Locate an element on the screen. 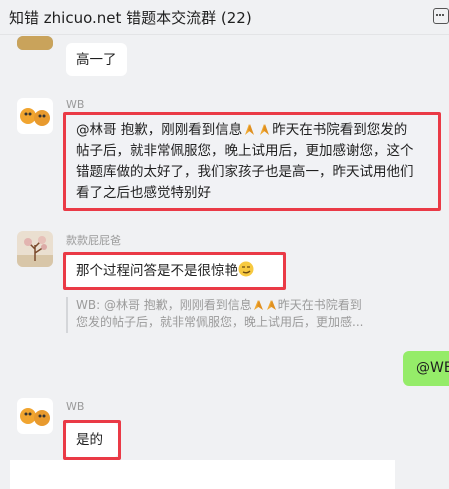 This screenshot has height=489, width=449. own-message-bubble: @WB is located at coordinates (426, 368).